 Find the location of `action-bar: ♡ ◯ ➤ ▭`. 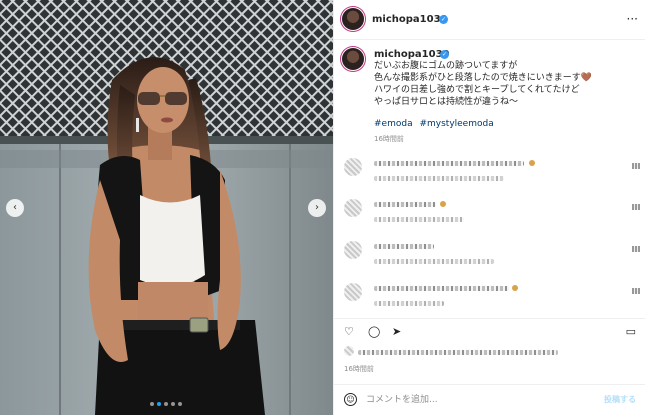

action-bar: ♡ ◯ ➤ ▭ is located at coordinates (489, 332).